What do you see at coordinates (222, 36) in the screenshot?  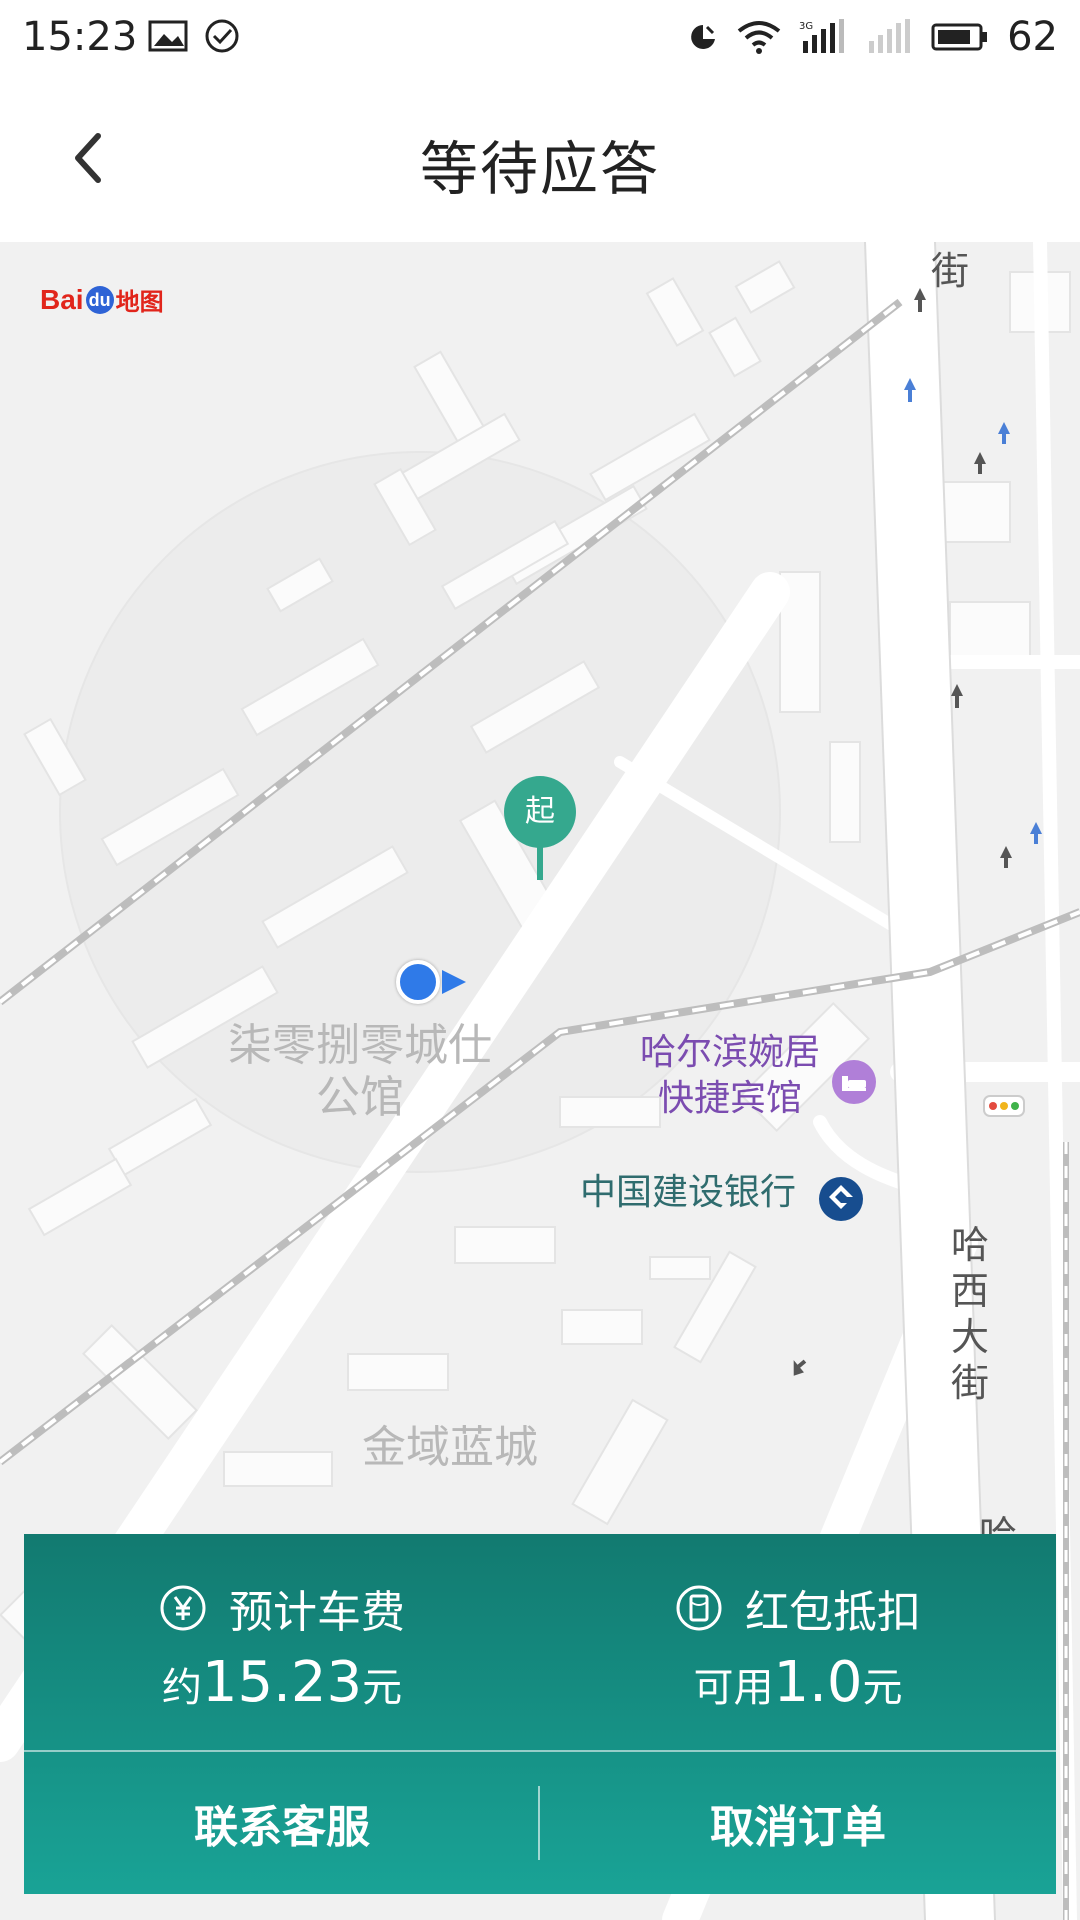 I see `check-circle-icon` at bounding box center [222, 36].